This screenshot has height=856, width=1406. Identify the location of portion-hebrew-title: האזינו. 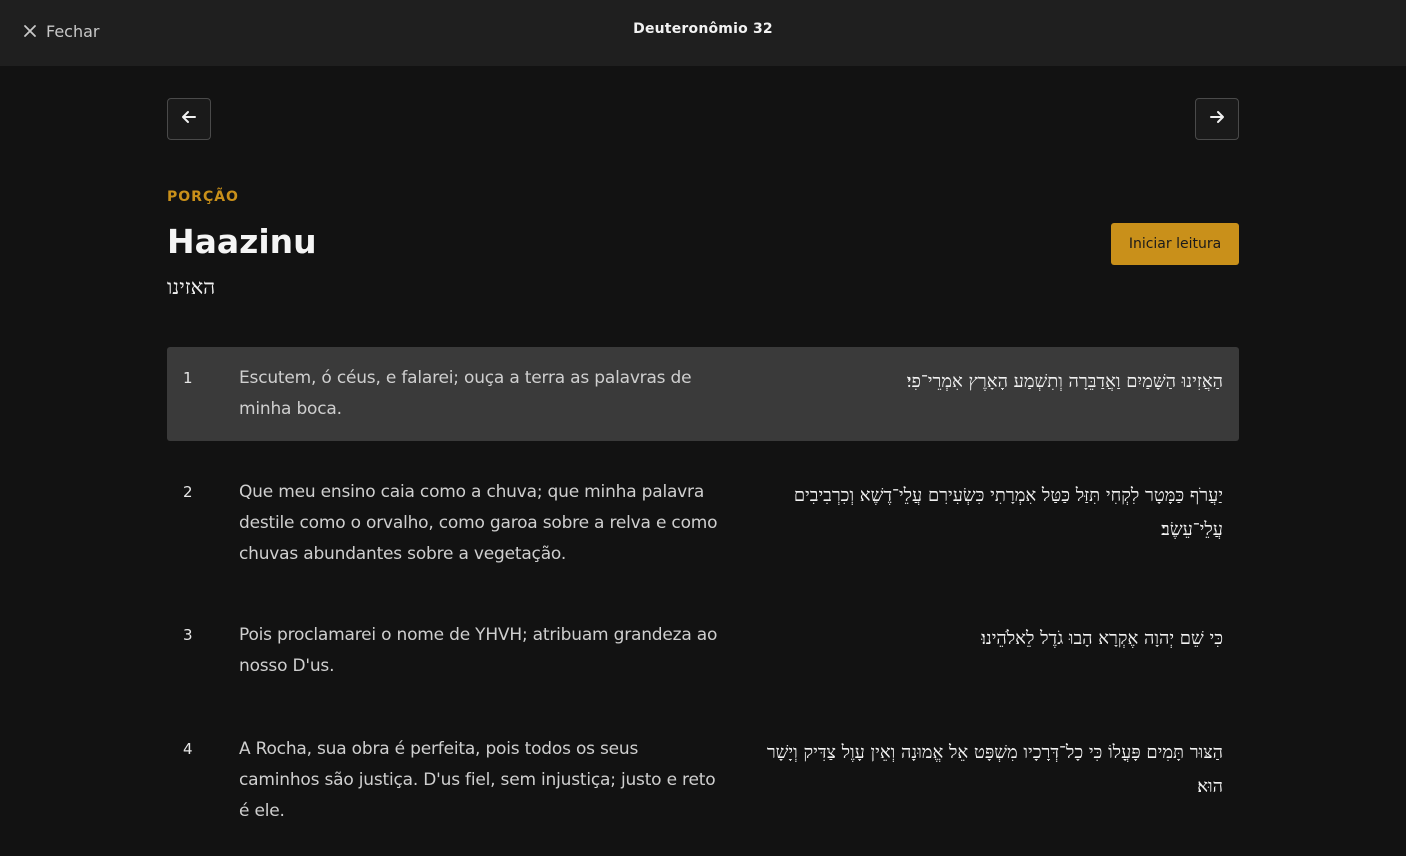
(191, 287).